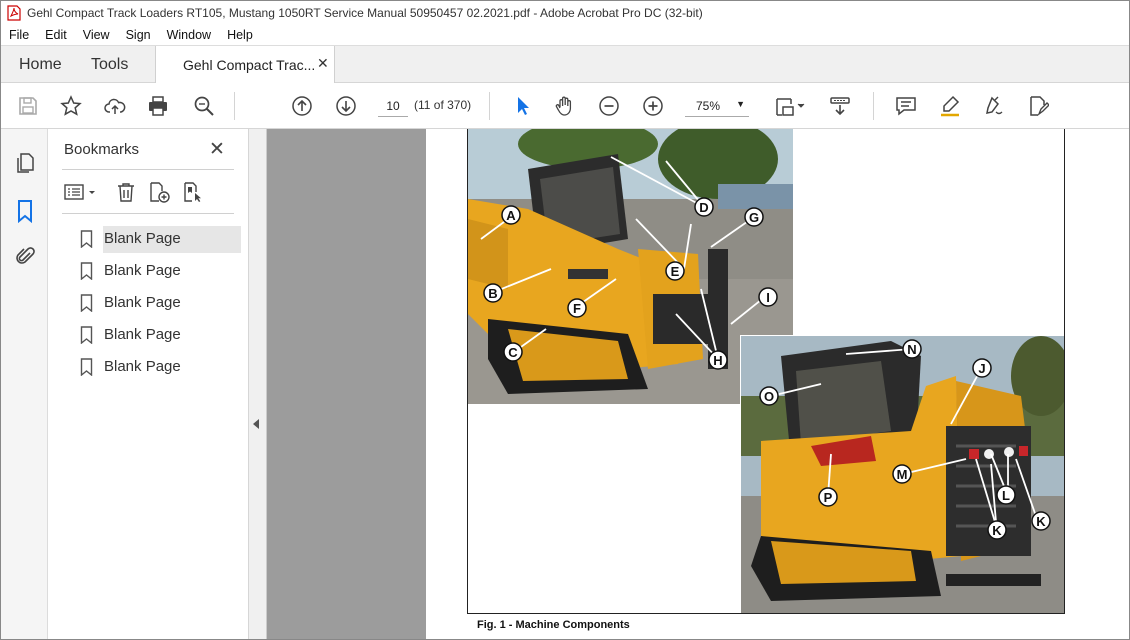 The image size is (1130, 640). Describe the element at coordinates (393, 106) in the screenshot. I see `page-number-input: 10` at that location.